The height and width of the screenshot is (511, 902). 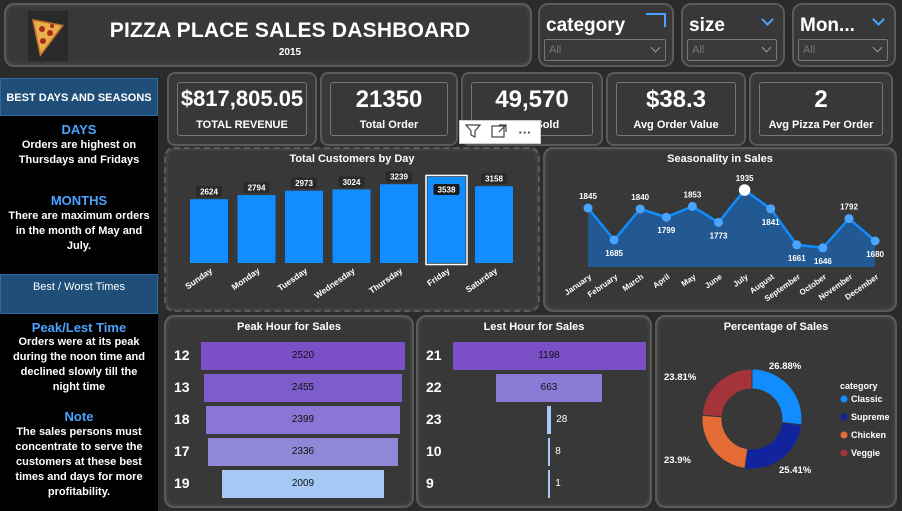 I want to click on slicer-month: Mon... All, so click(x=844, y=35).